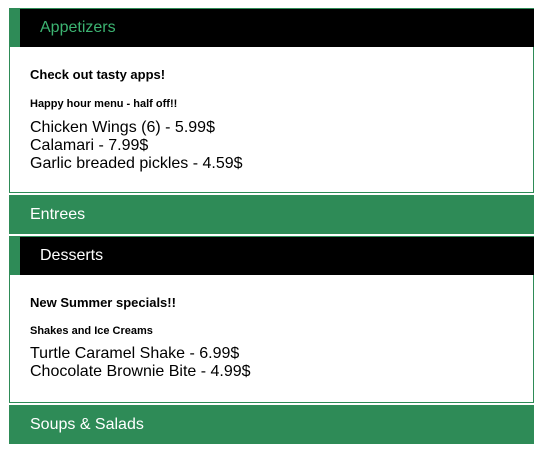  What do you see at coordinates (271, 27) in the screenshot?
I see `accordion-header-appetizers: Appetizers` at bounding box center [271, 27].